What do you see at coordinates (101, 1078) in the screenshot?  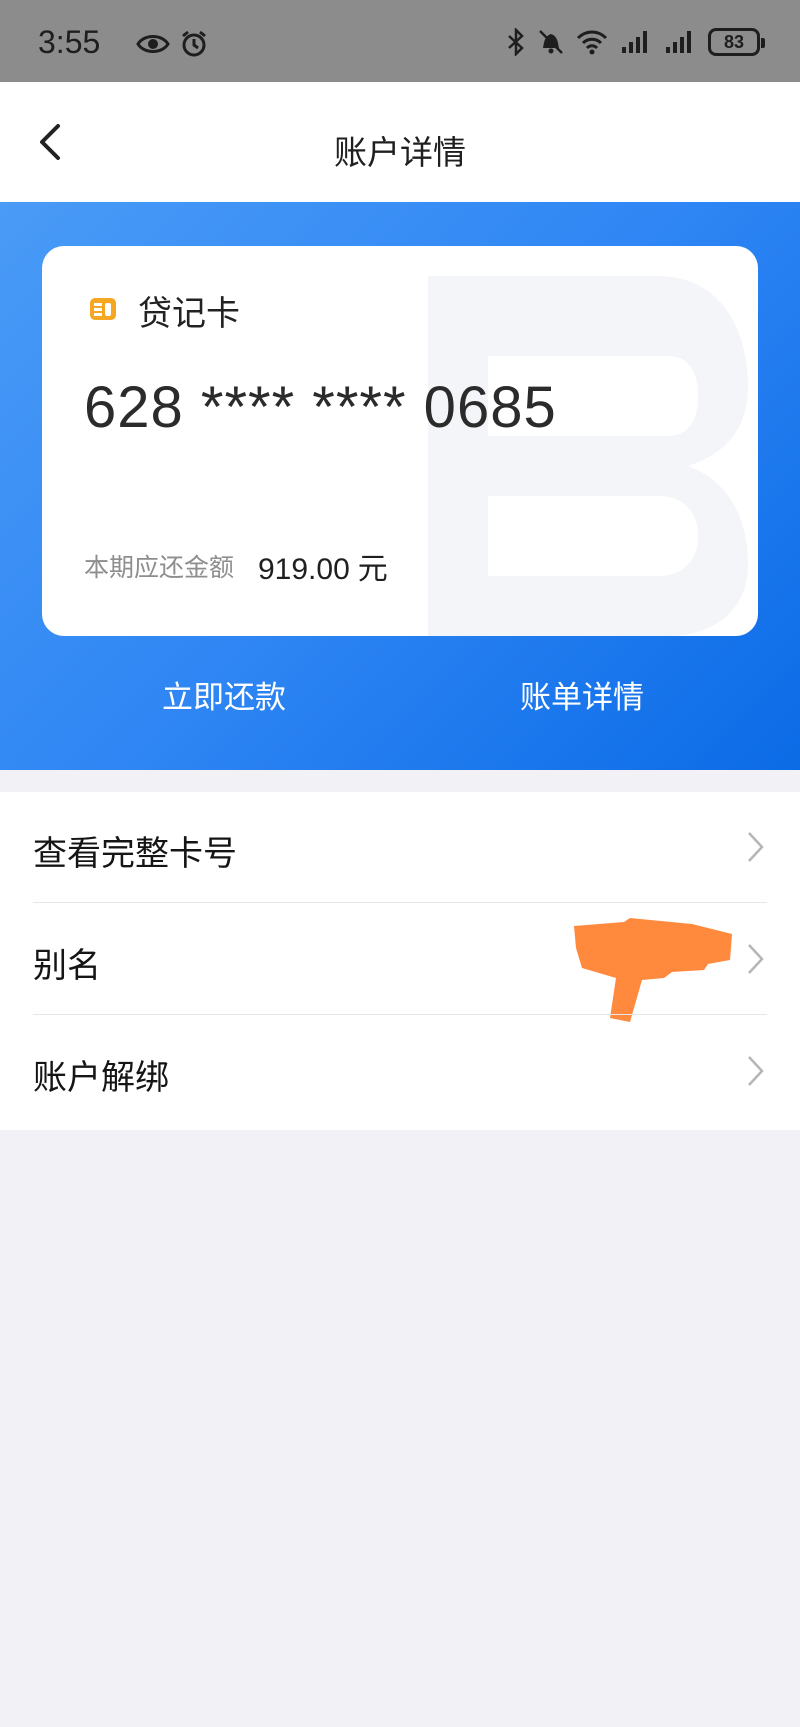 I see `menu-item-label: 账户解绑` at bounding box center [101, 1078].